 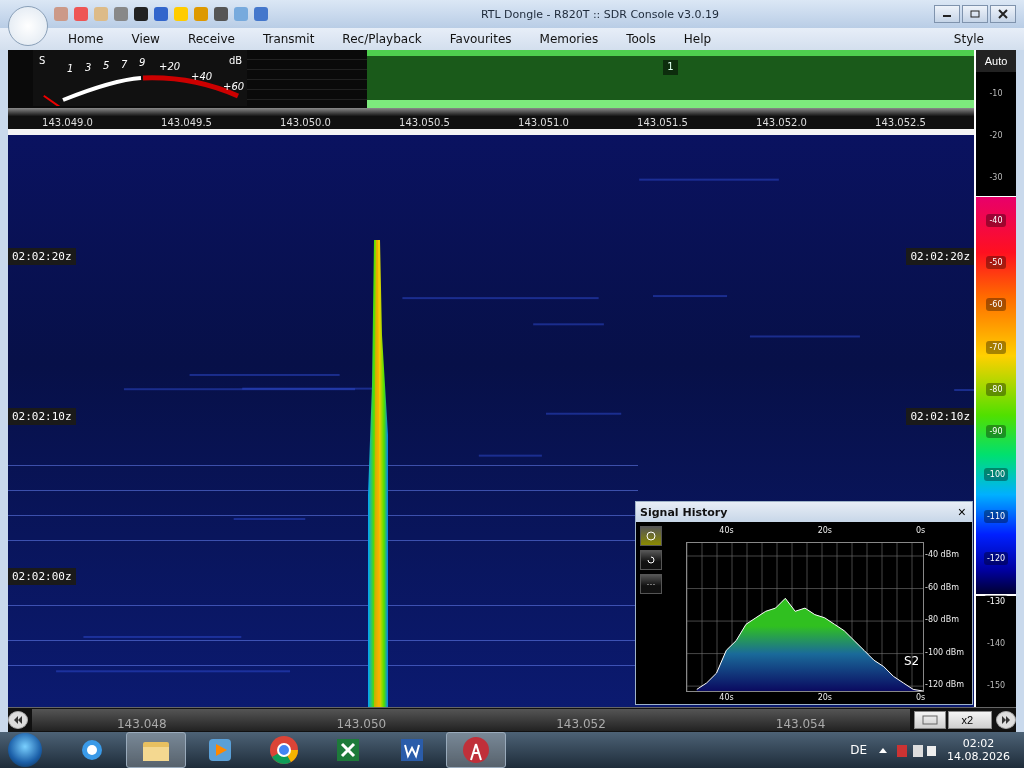 What do you see at coordinates (424, 122) in the screenshot?
I see `frequency-label: 143.050.5` at bounding box center [424, 122].